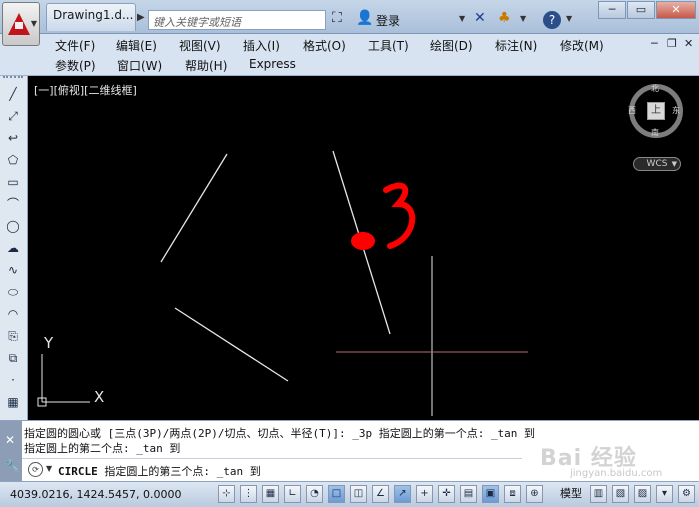 This screenshot has width=699, height=507. What do you see at coordinates (424, 494) in the screenshot?
I see `dynamic-input-icon: +` at bounding box center [424, 494].